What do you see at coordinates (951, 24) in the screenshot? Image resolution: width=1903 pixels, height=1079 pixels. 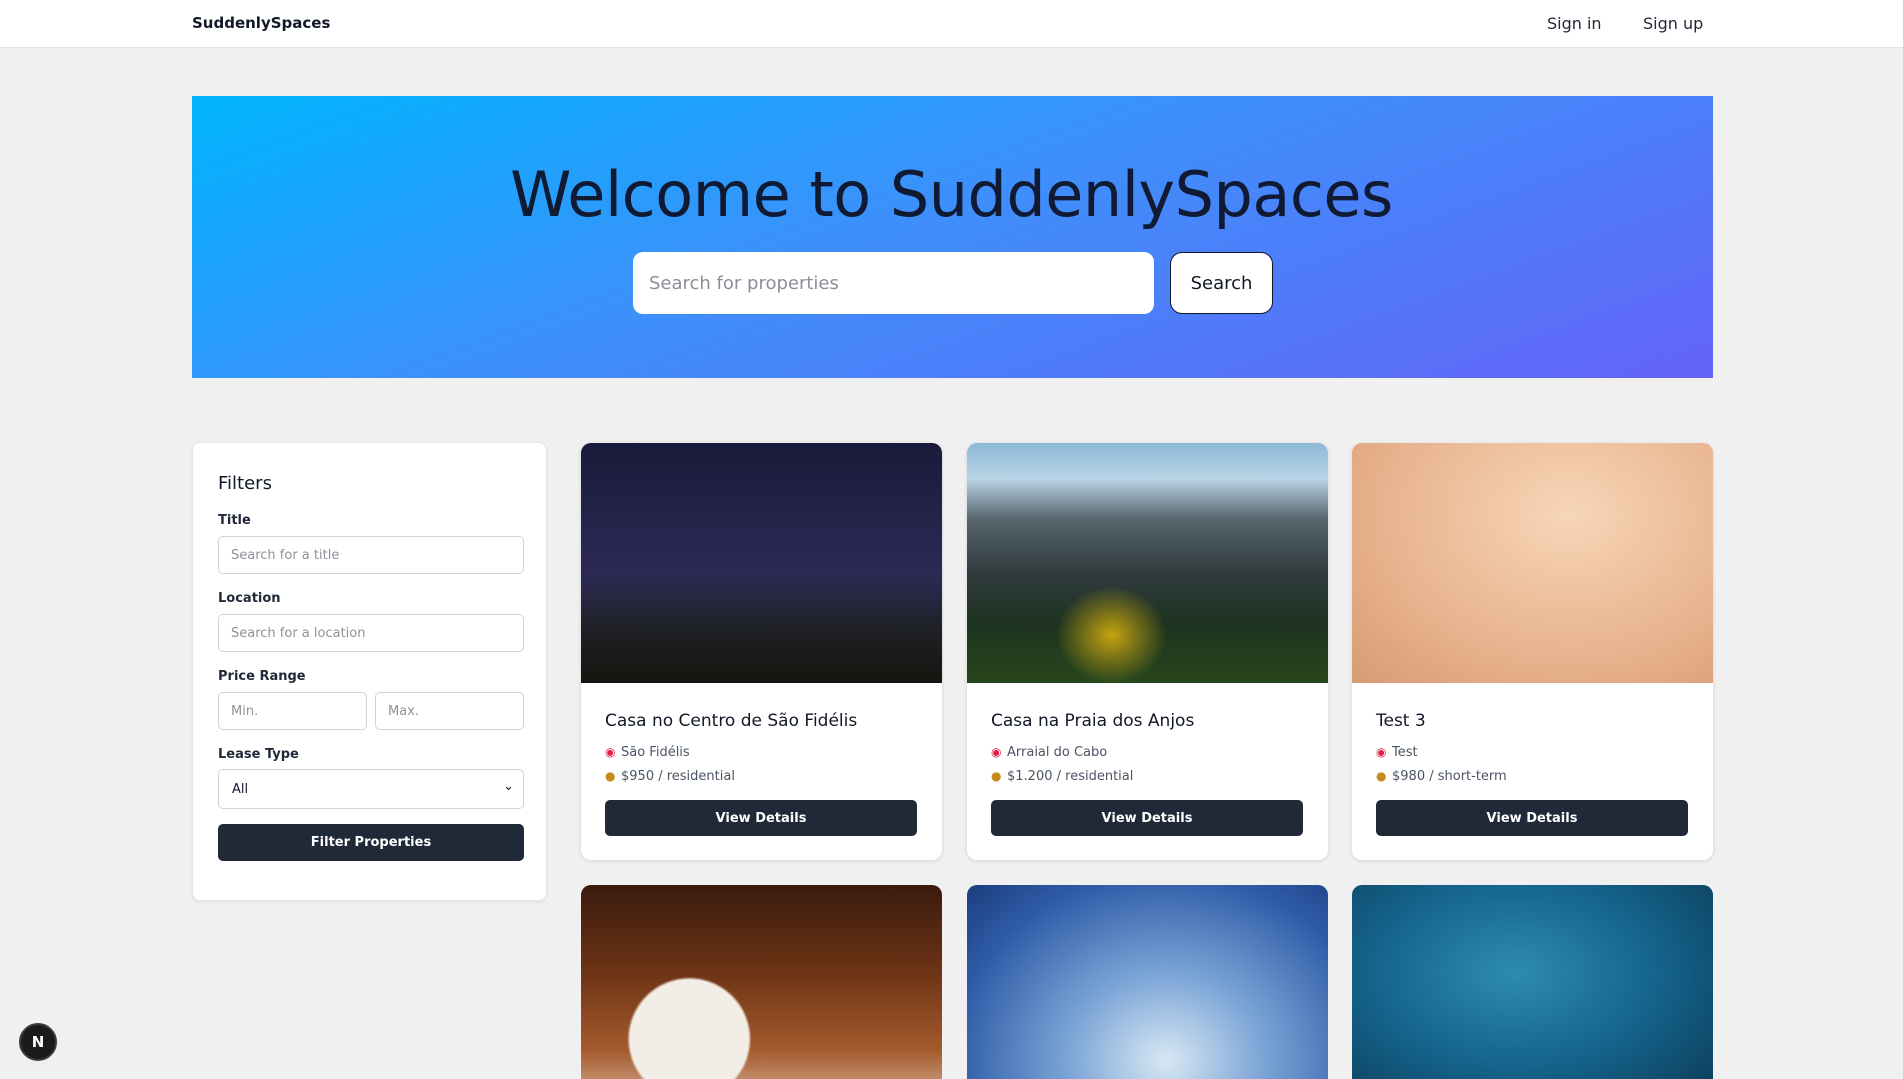 I see `top-navbar: SuddenlySpaces Sign in Sign up` at bounding box center [951, 24].